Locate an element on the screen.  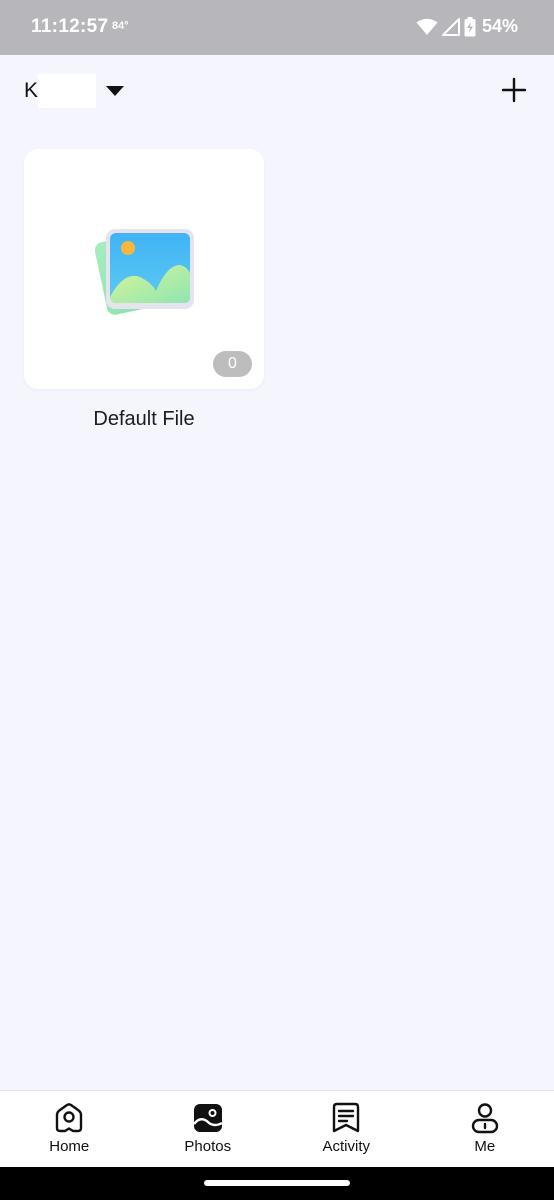
album-item: 0 Default File is located at coordinates (144, 290).